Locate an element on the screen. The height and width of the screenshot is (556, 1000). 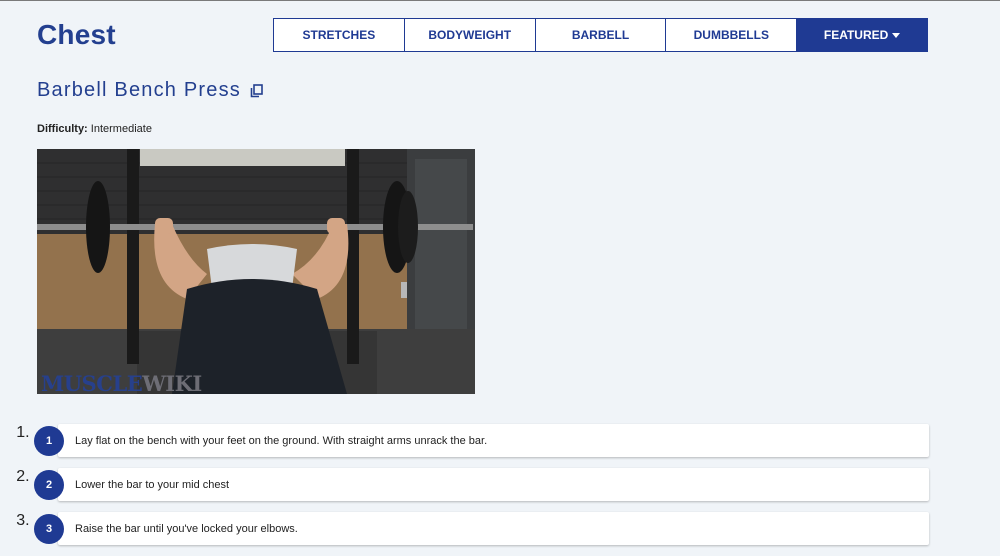
difficulty-label: Difficulty: is located at coordinates (62, 129).